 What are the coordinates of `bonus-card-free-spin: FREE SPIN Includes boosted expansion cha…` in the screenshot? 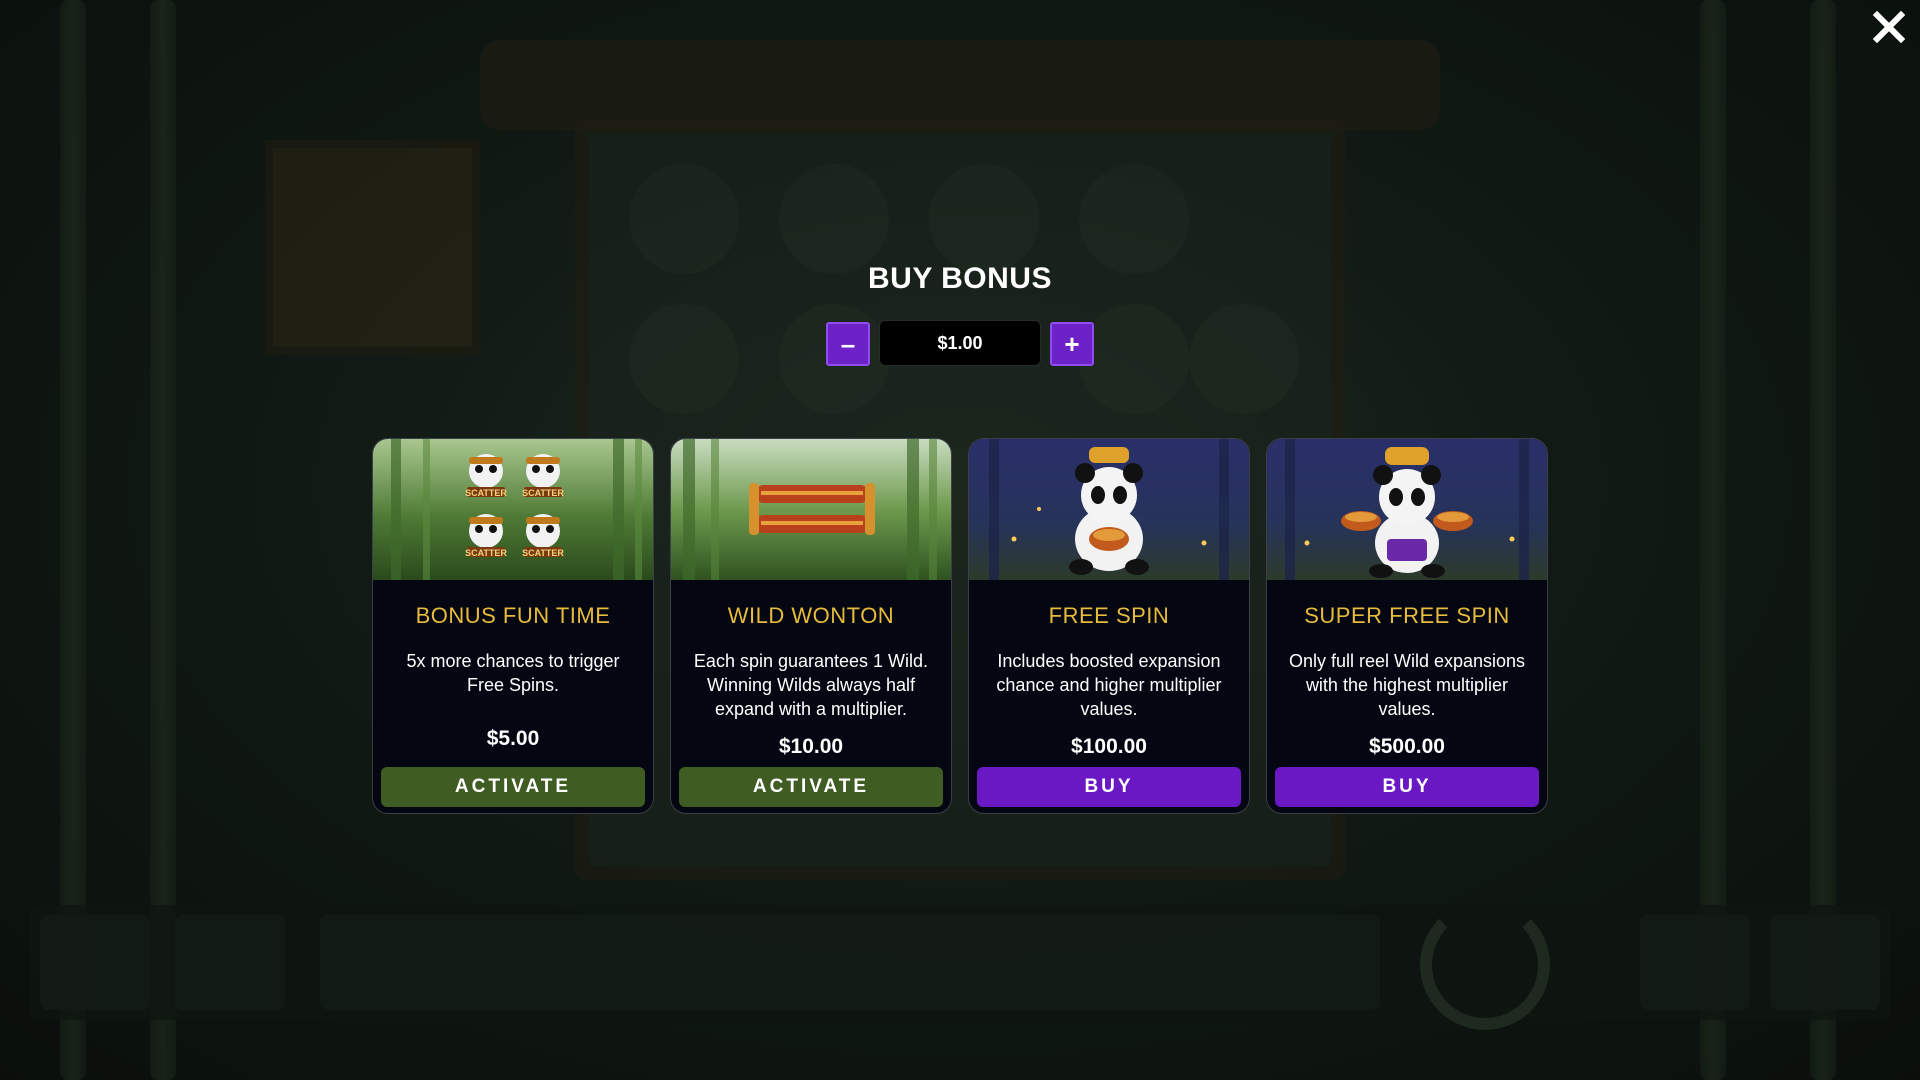 It's located at (1109, 626).